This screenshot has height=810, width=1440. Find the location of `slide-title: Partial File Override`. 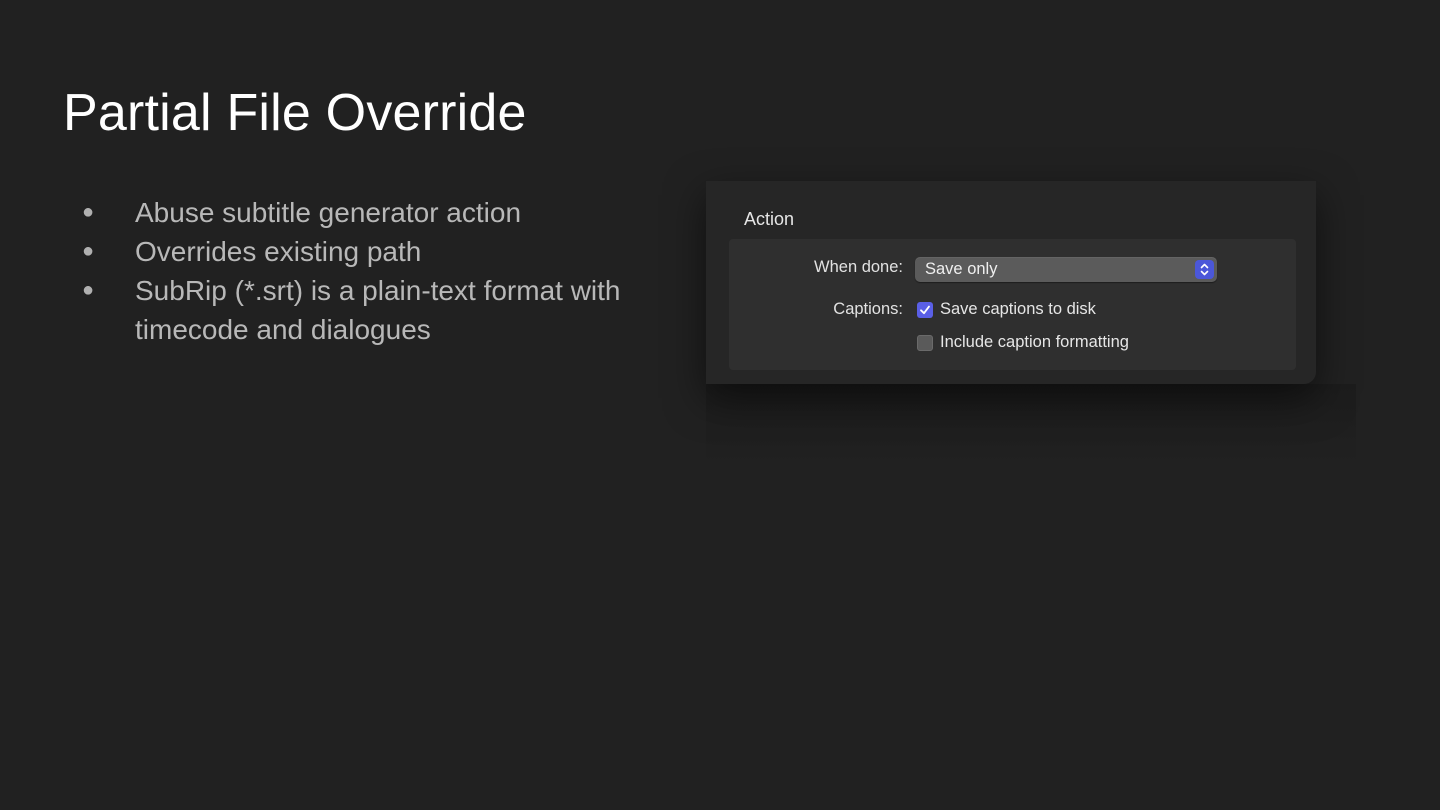

slide-title: Partial File Override is located at coordinates (295, 113).